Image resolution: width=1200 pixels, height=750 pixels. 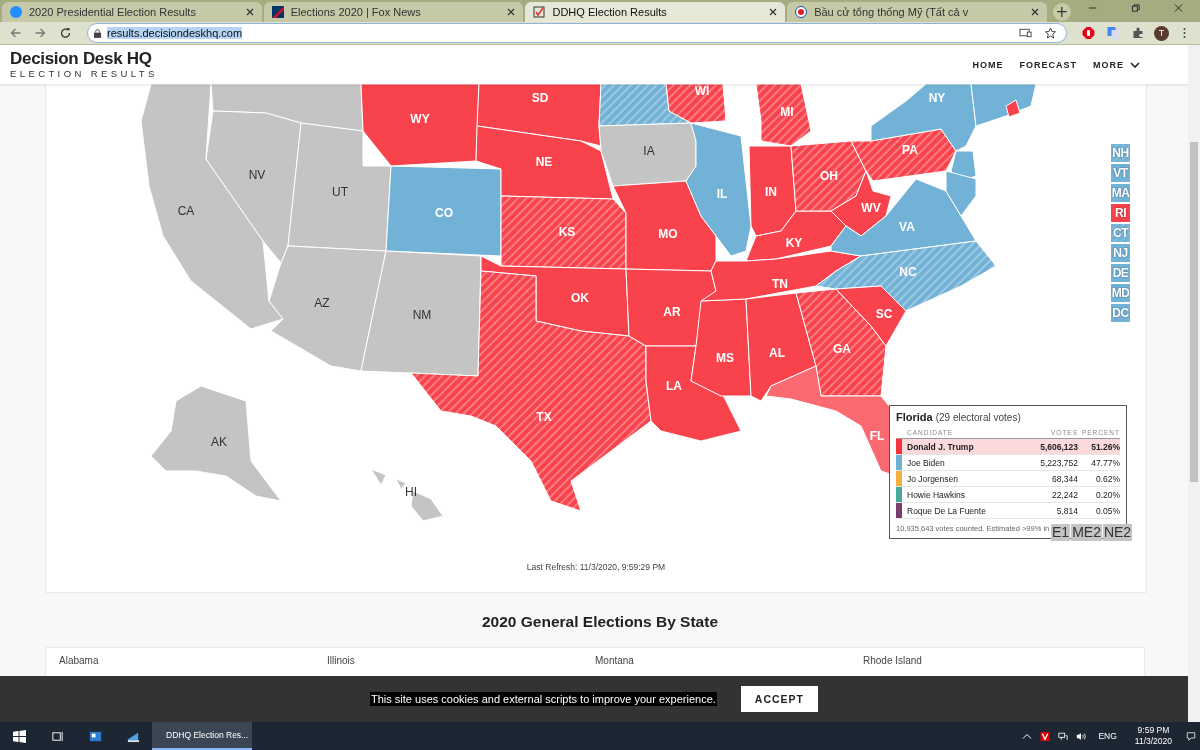 What do you see at coordinates (877, 436) in the screenshot?
I see `state-label: FL` at bounding box center [877, 436].